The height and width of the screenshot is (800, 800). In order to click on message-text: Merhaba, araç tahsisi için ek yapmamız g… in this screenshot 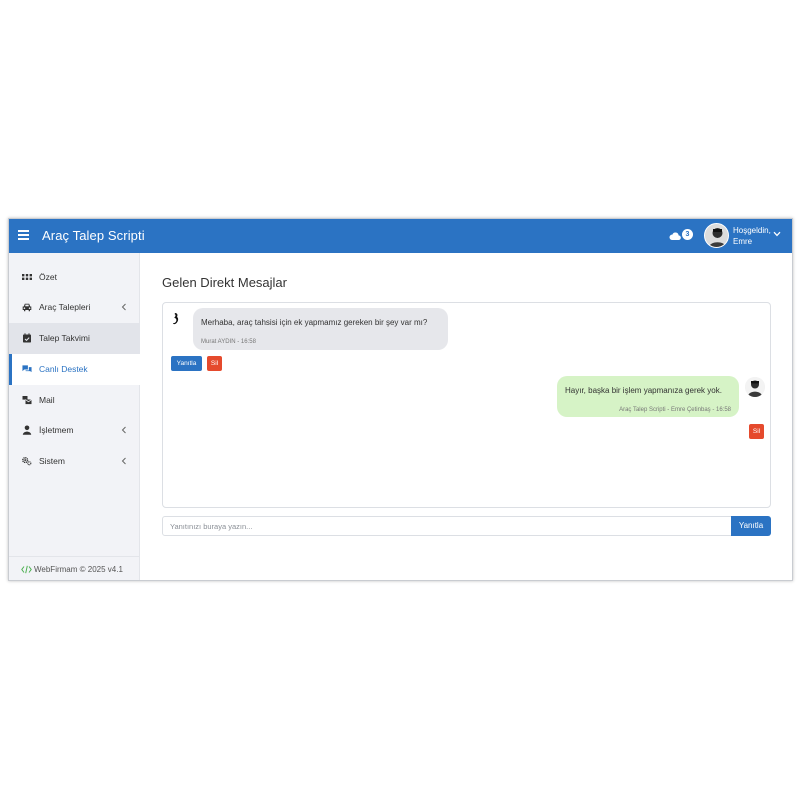, I will do `click(314, 322)`.